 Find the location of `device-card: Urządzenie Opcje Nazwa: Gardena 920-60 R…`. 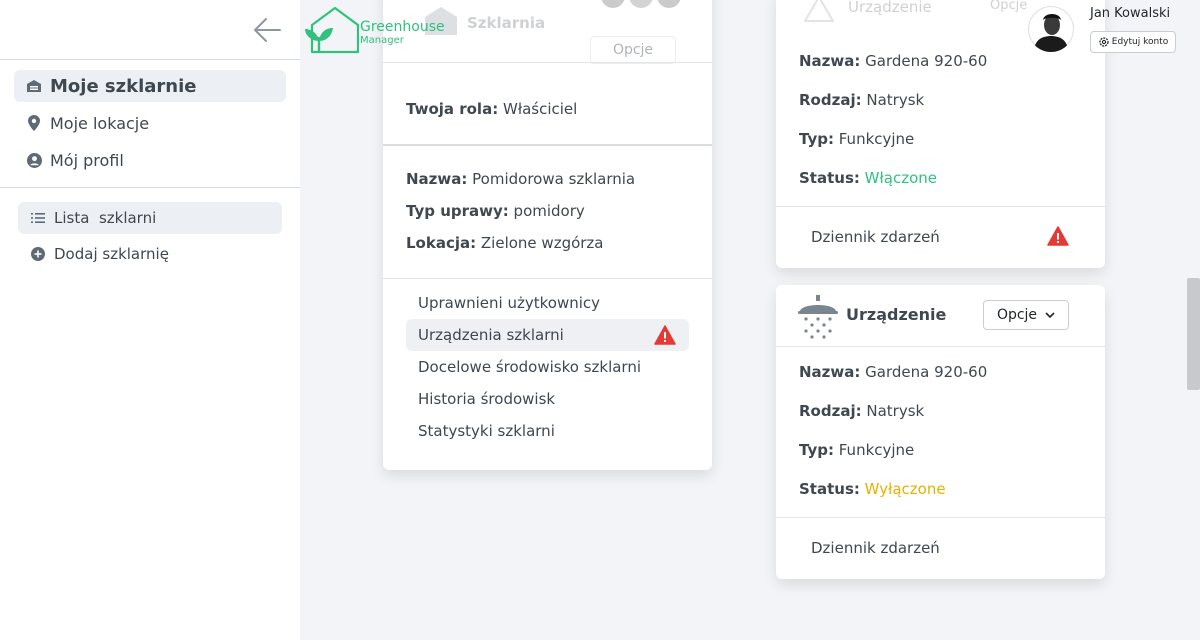

device-card: Urządzenie Opcje Nazwa: Gardena 920-60 R… is located at coordinates (940, 432).